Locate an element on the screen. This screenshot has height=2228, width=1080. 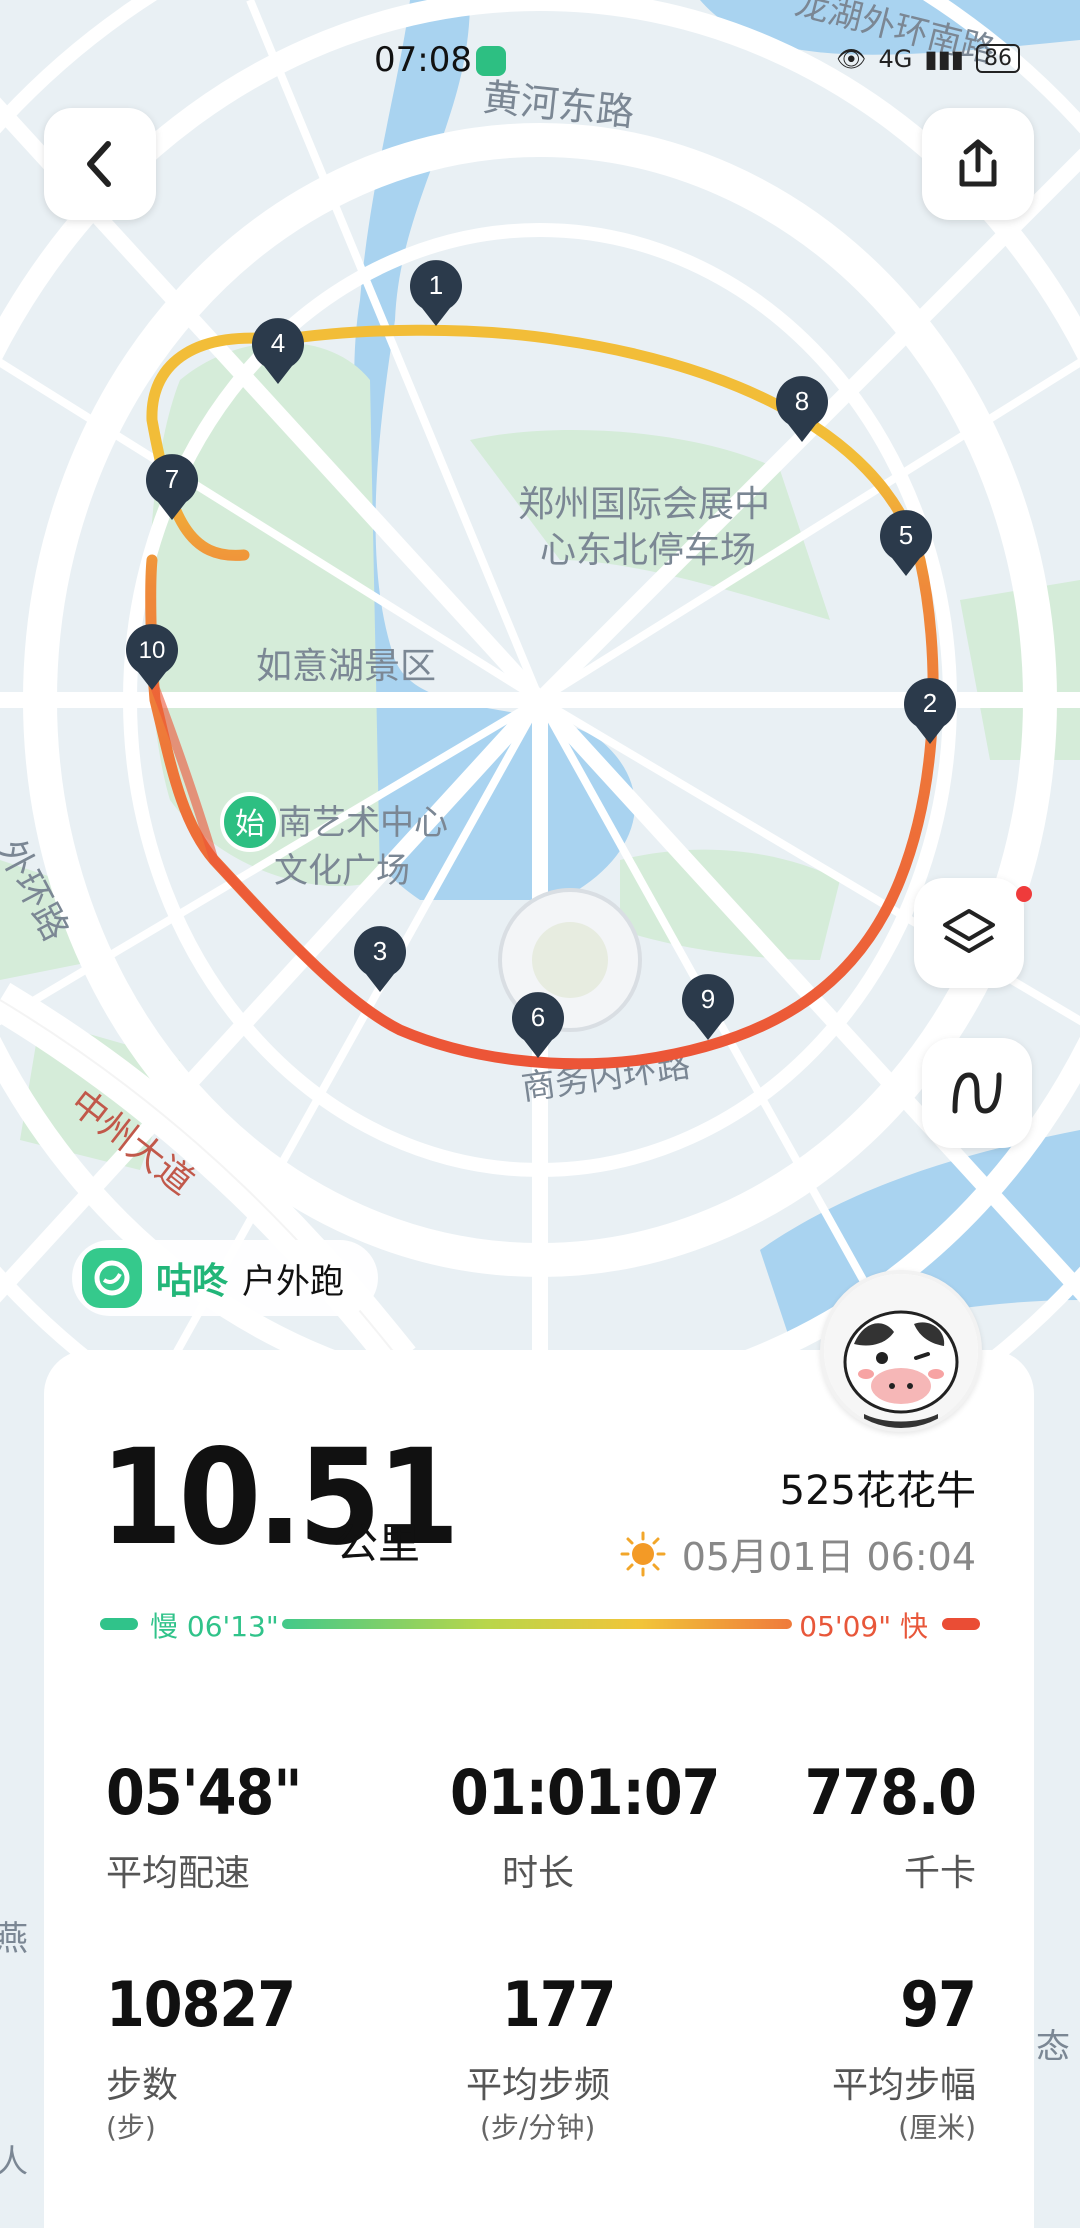
map-label: 南艺术中心 is located at coordinates (363, 823).